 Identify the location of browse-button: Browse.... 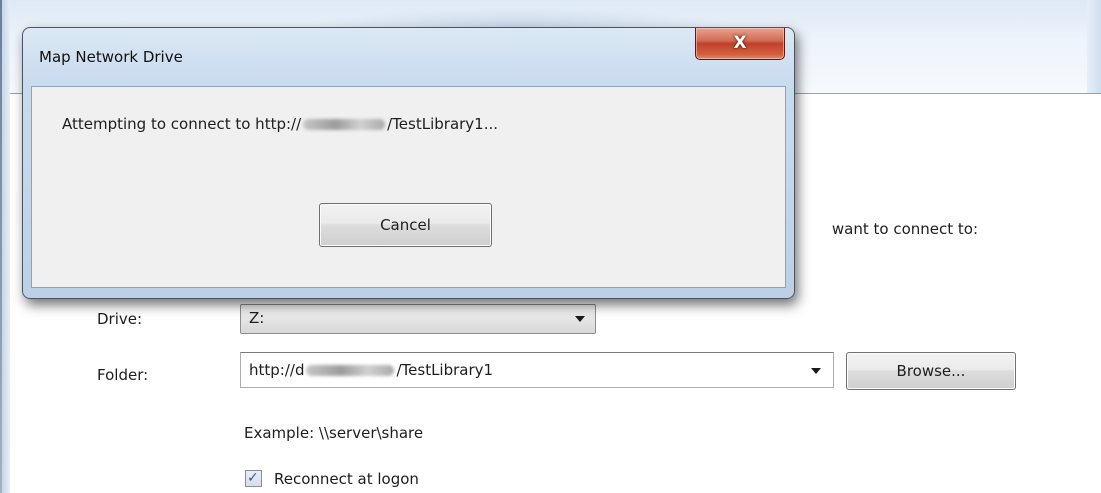
(931, 371).